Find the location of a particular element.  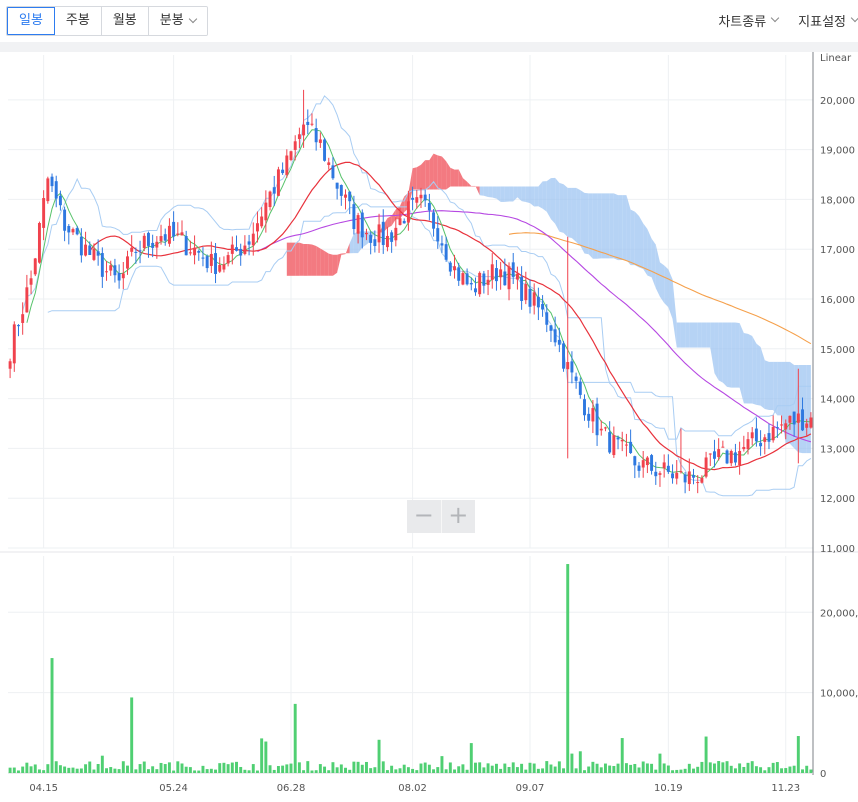

volume-tick-label: 10,000,0 is located at coordinates (839, 694).